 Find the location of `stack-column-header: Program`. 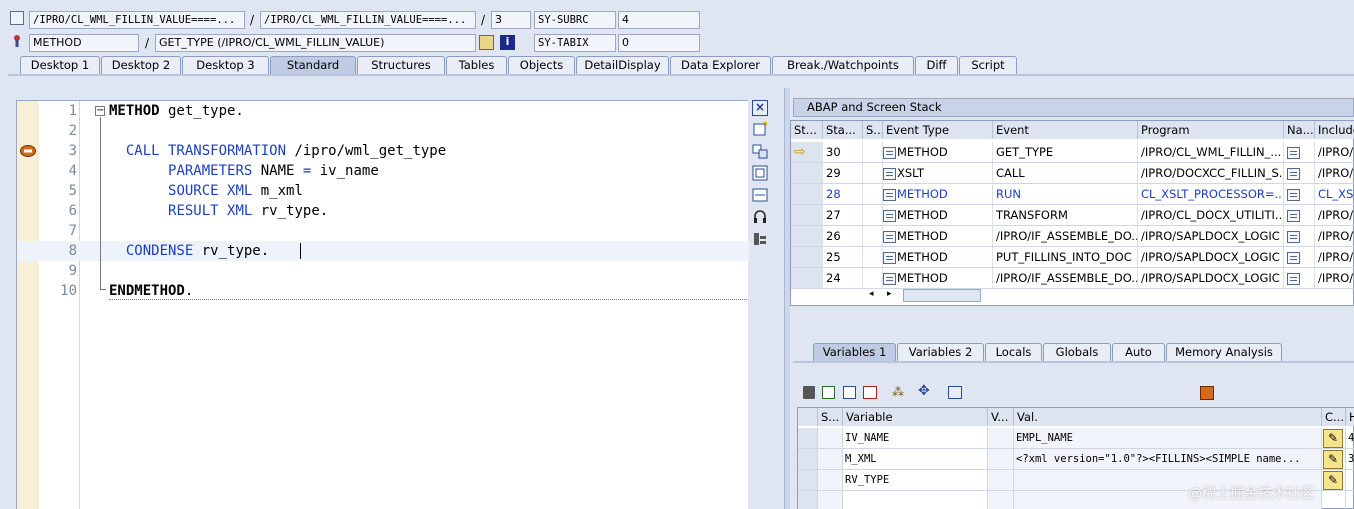

stack-column-header: Program is located at coordinates (1211, 130).